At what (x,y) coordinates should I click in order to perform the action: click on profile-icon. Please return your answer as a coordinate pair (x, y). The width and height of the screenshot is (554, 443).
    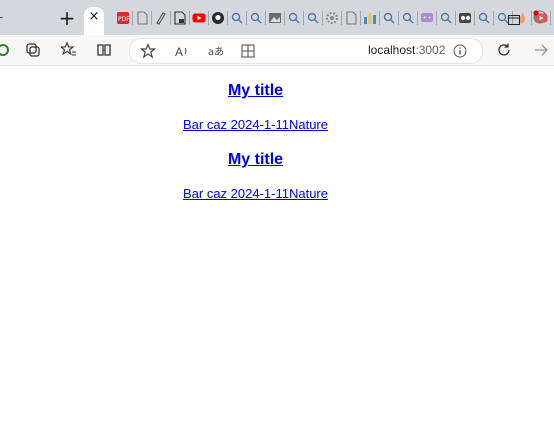
    Looking at the image, I should click on (540, 17).